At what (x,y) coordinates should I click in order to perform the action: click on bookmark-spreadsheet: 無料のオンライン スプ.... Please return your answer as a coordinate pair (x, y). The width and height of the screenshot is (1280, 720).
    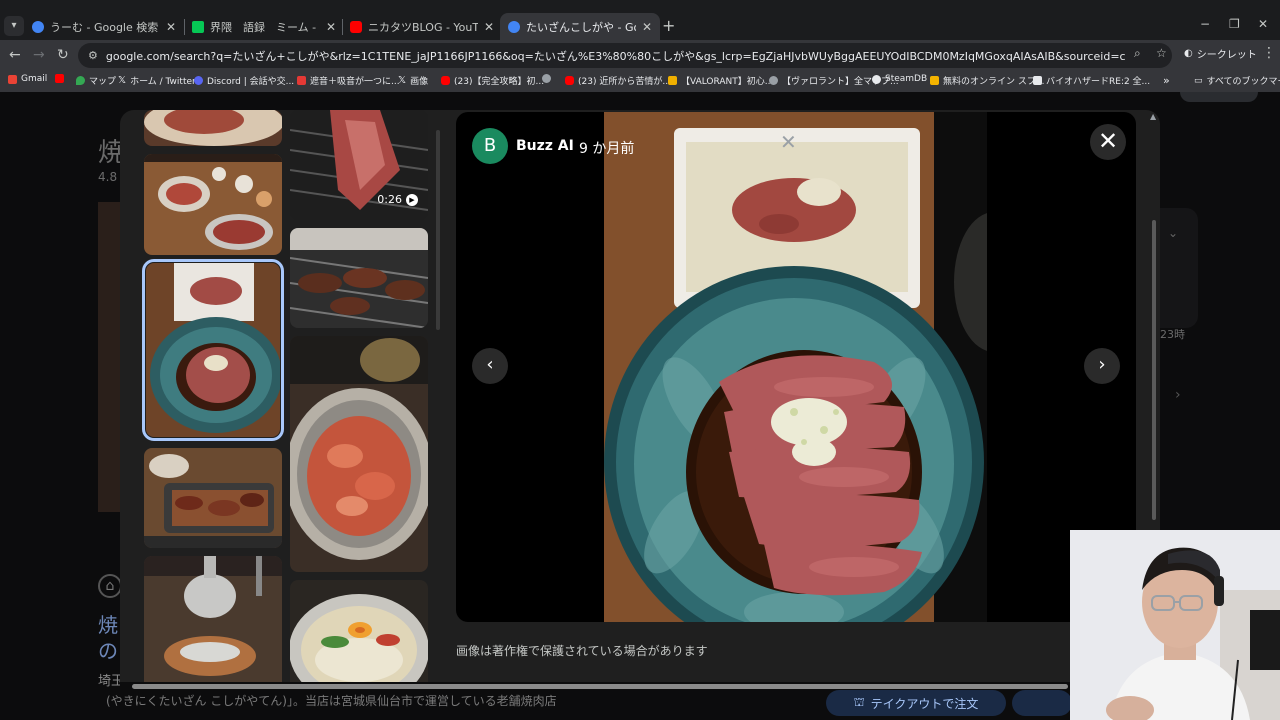
    Looking at the image, I should click on (987, 80).